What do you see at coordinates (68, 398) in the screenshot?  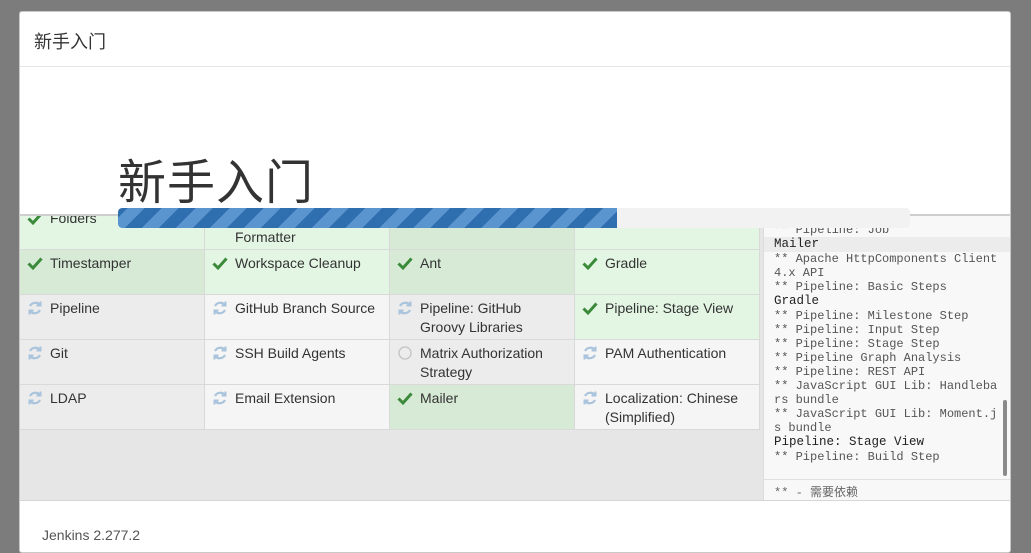 I see `plugin-name: LDAP` at bounding box center [68, 398].